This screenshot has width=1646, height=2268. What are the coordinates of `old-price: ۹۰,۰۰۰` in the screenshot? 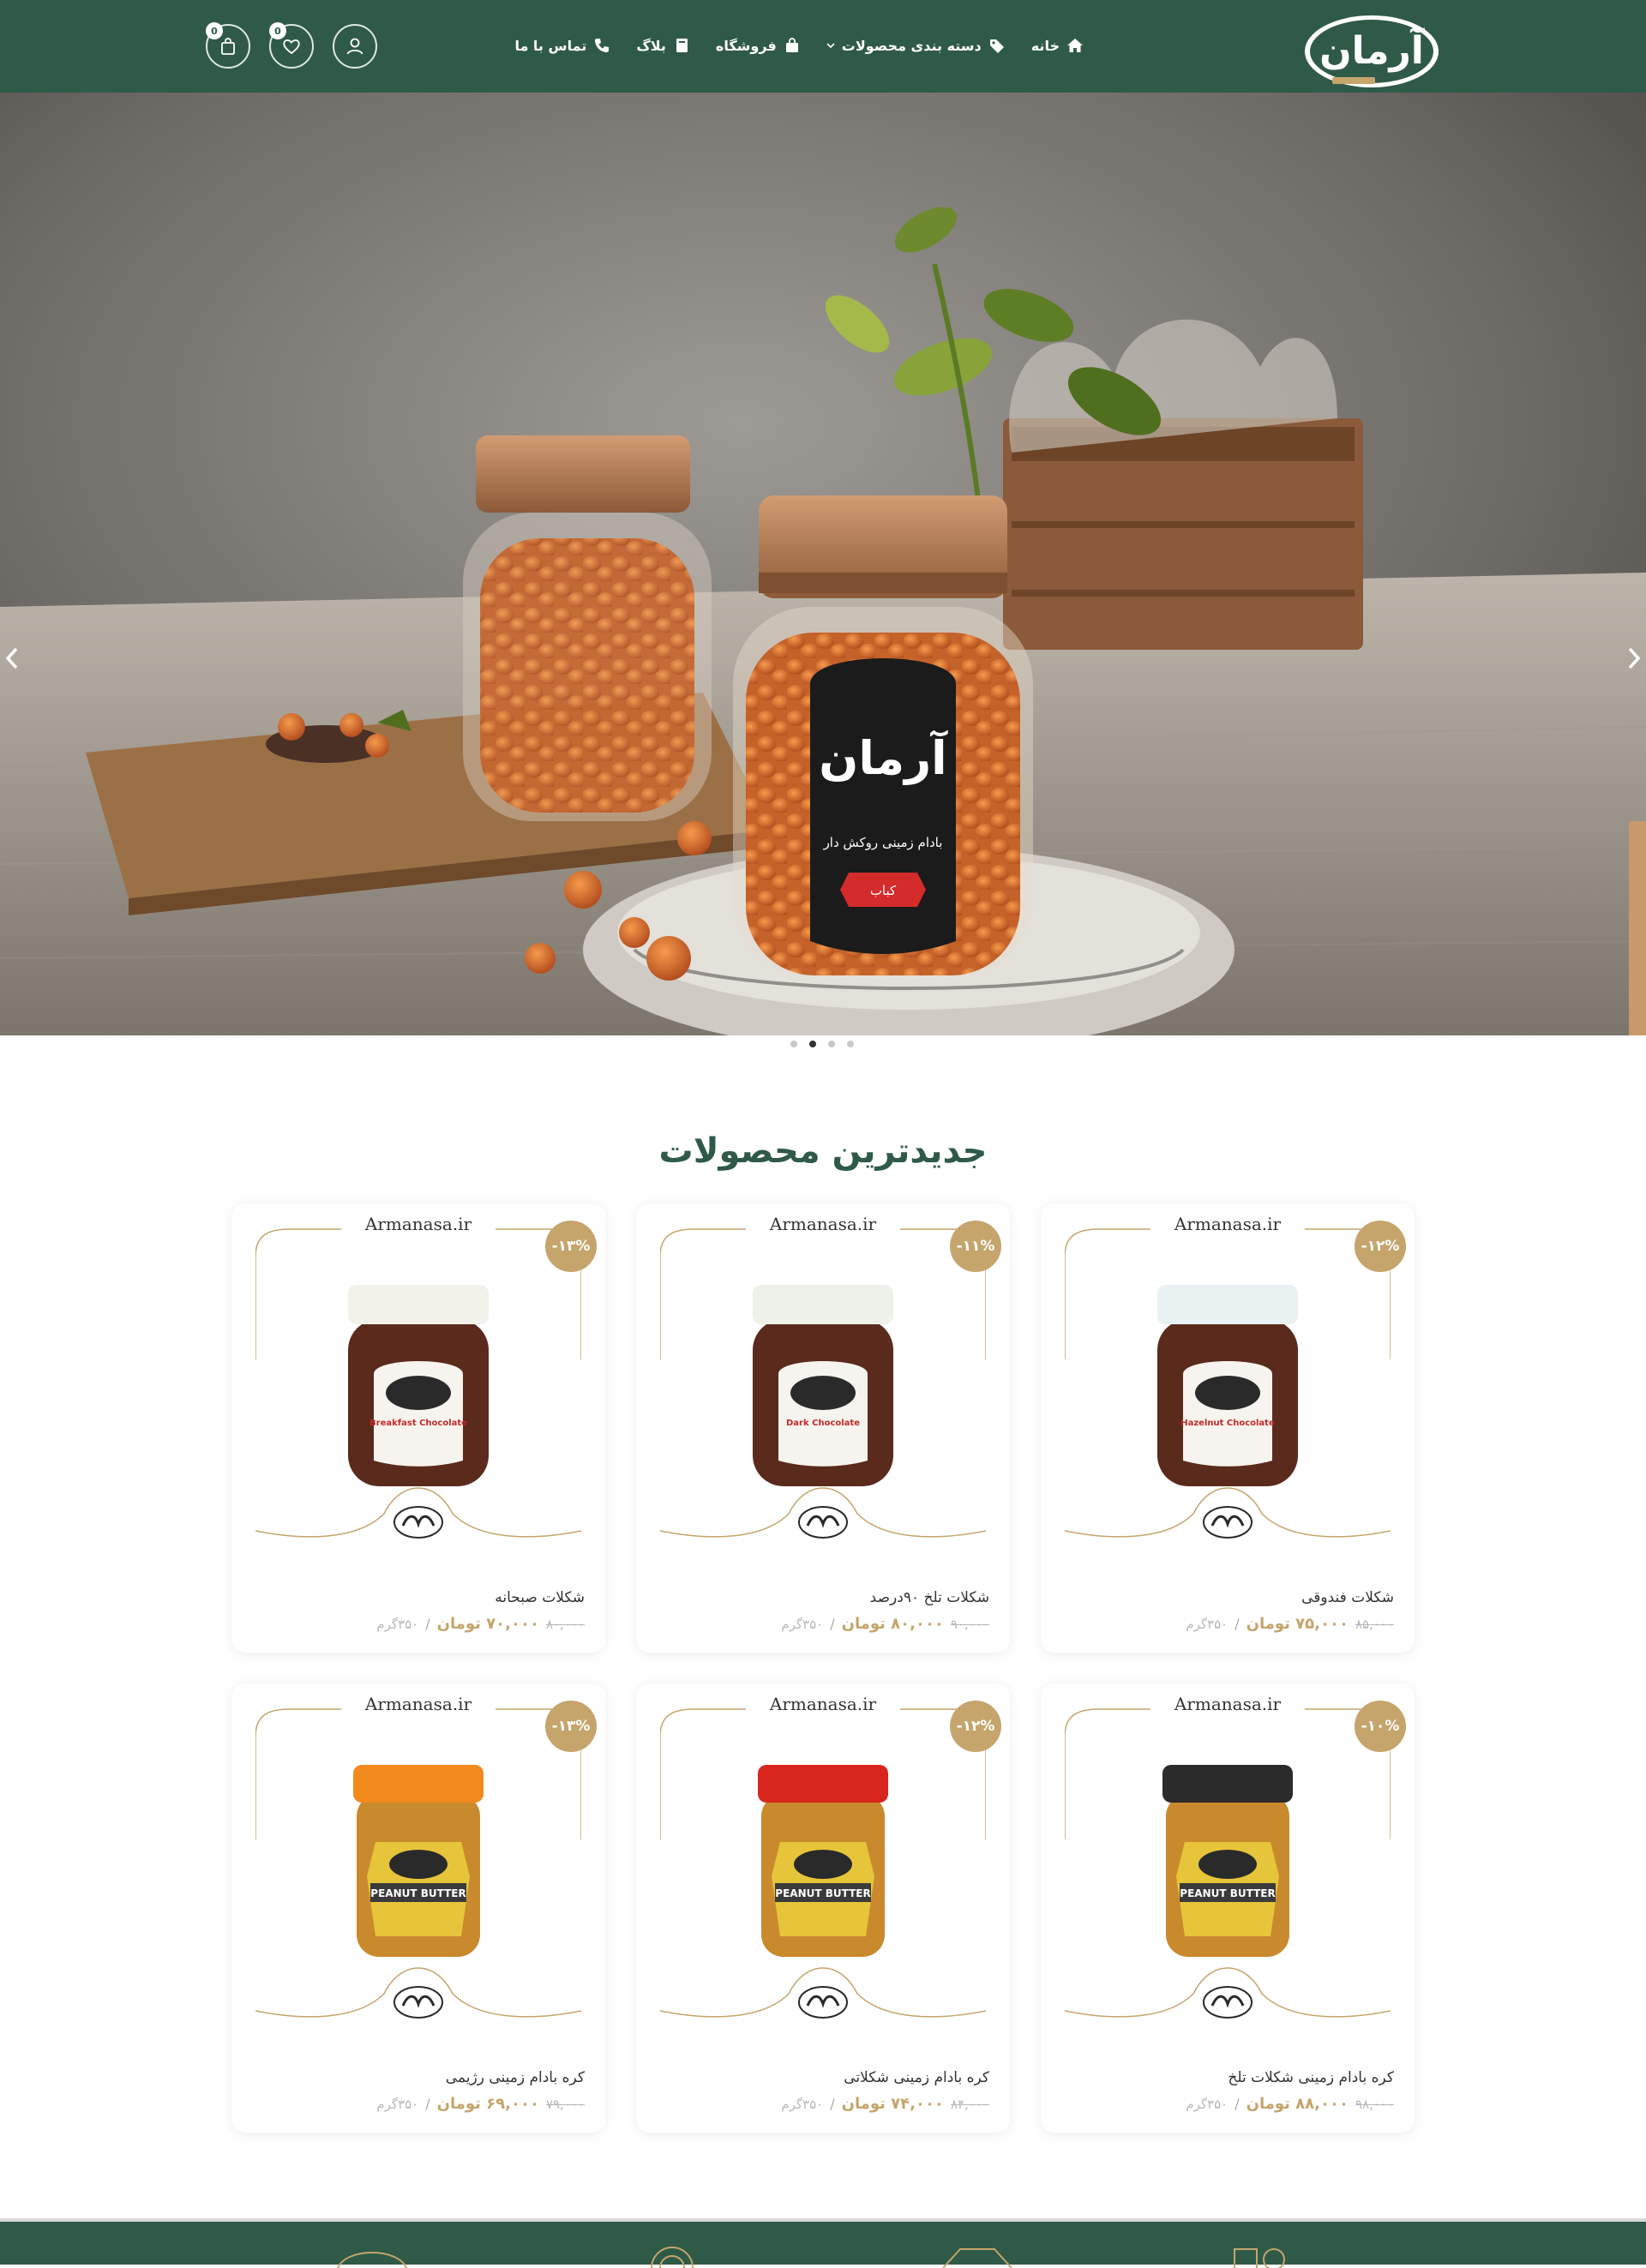 It's located at (969, 1624).